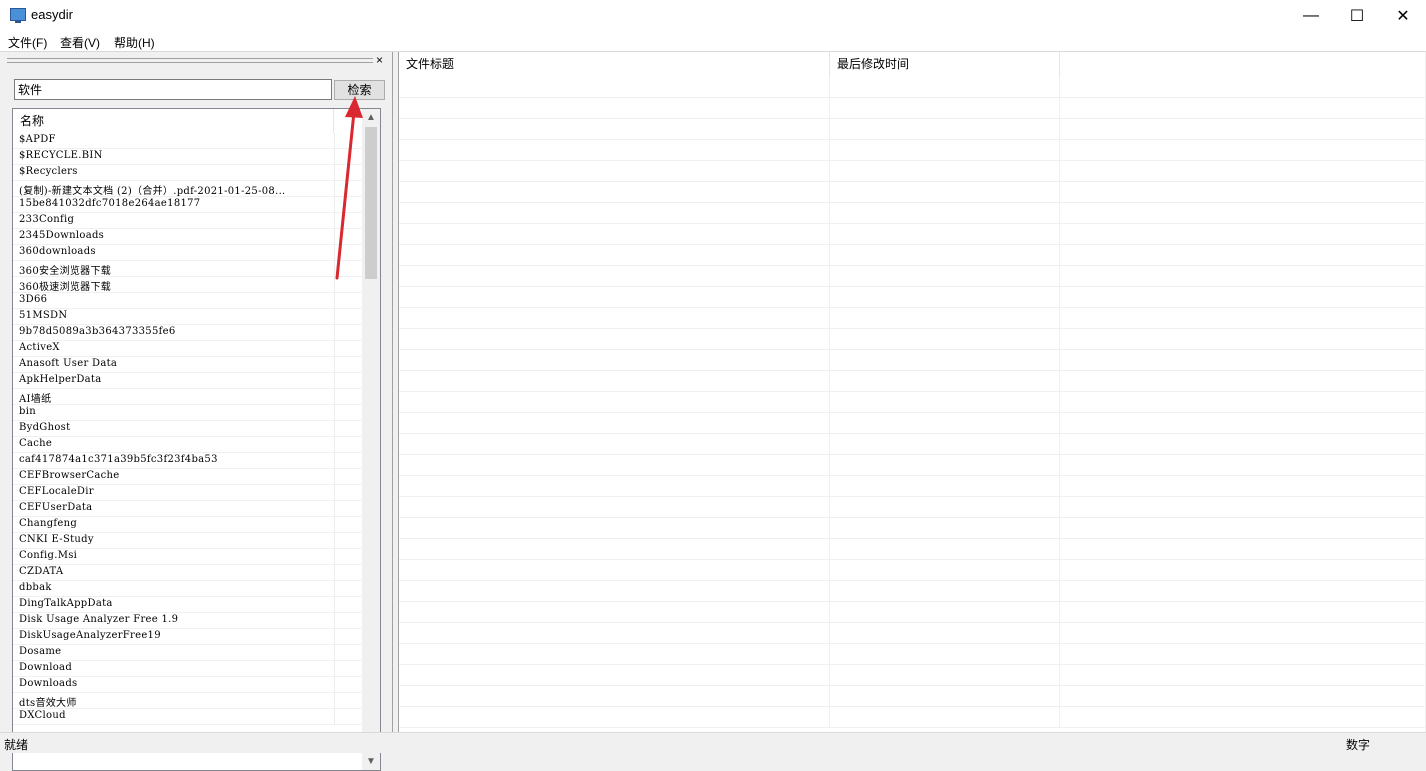  Describe the element at coordinates (187, 333) in the screenshot. I see `list-item: 9b78d5089a3b364373355fe6` at that location.